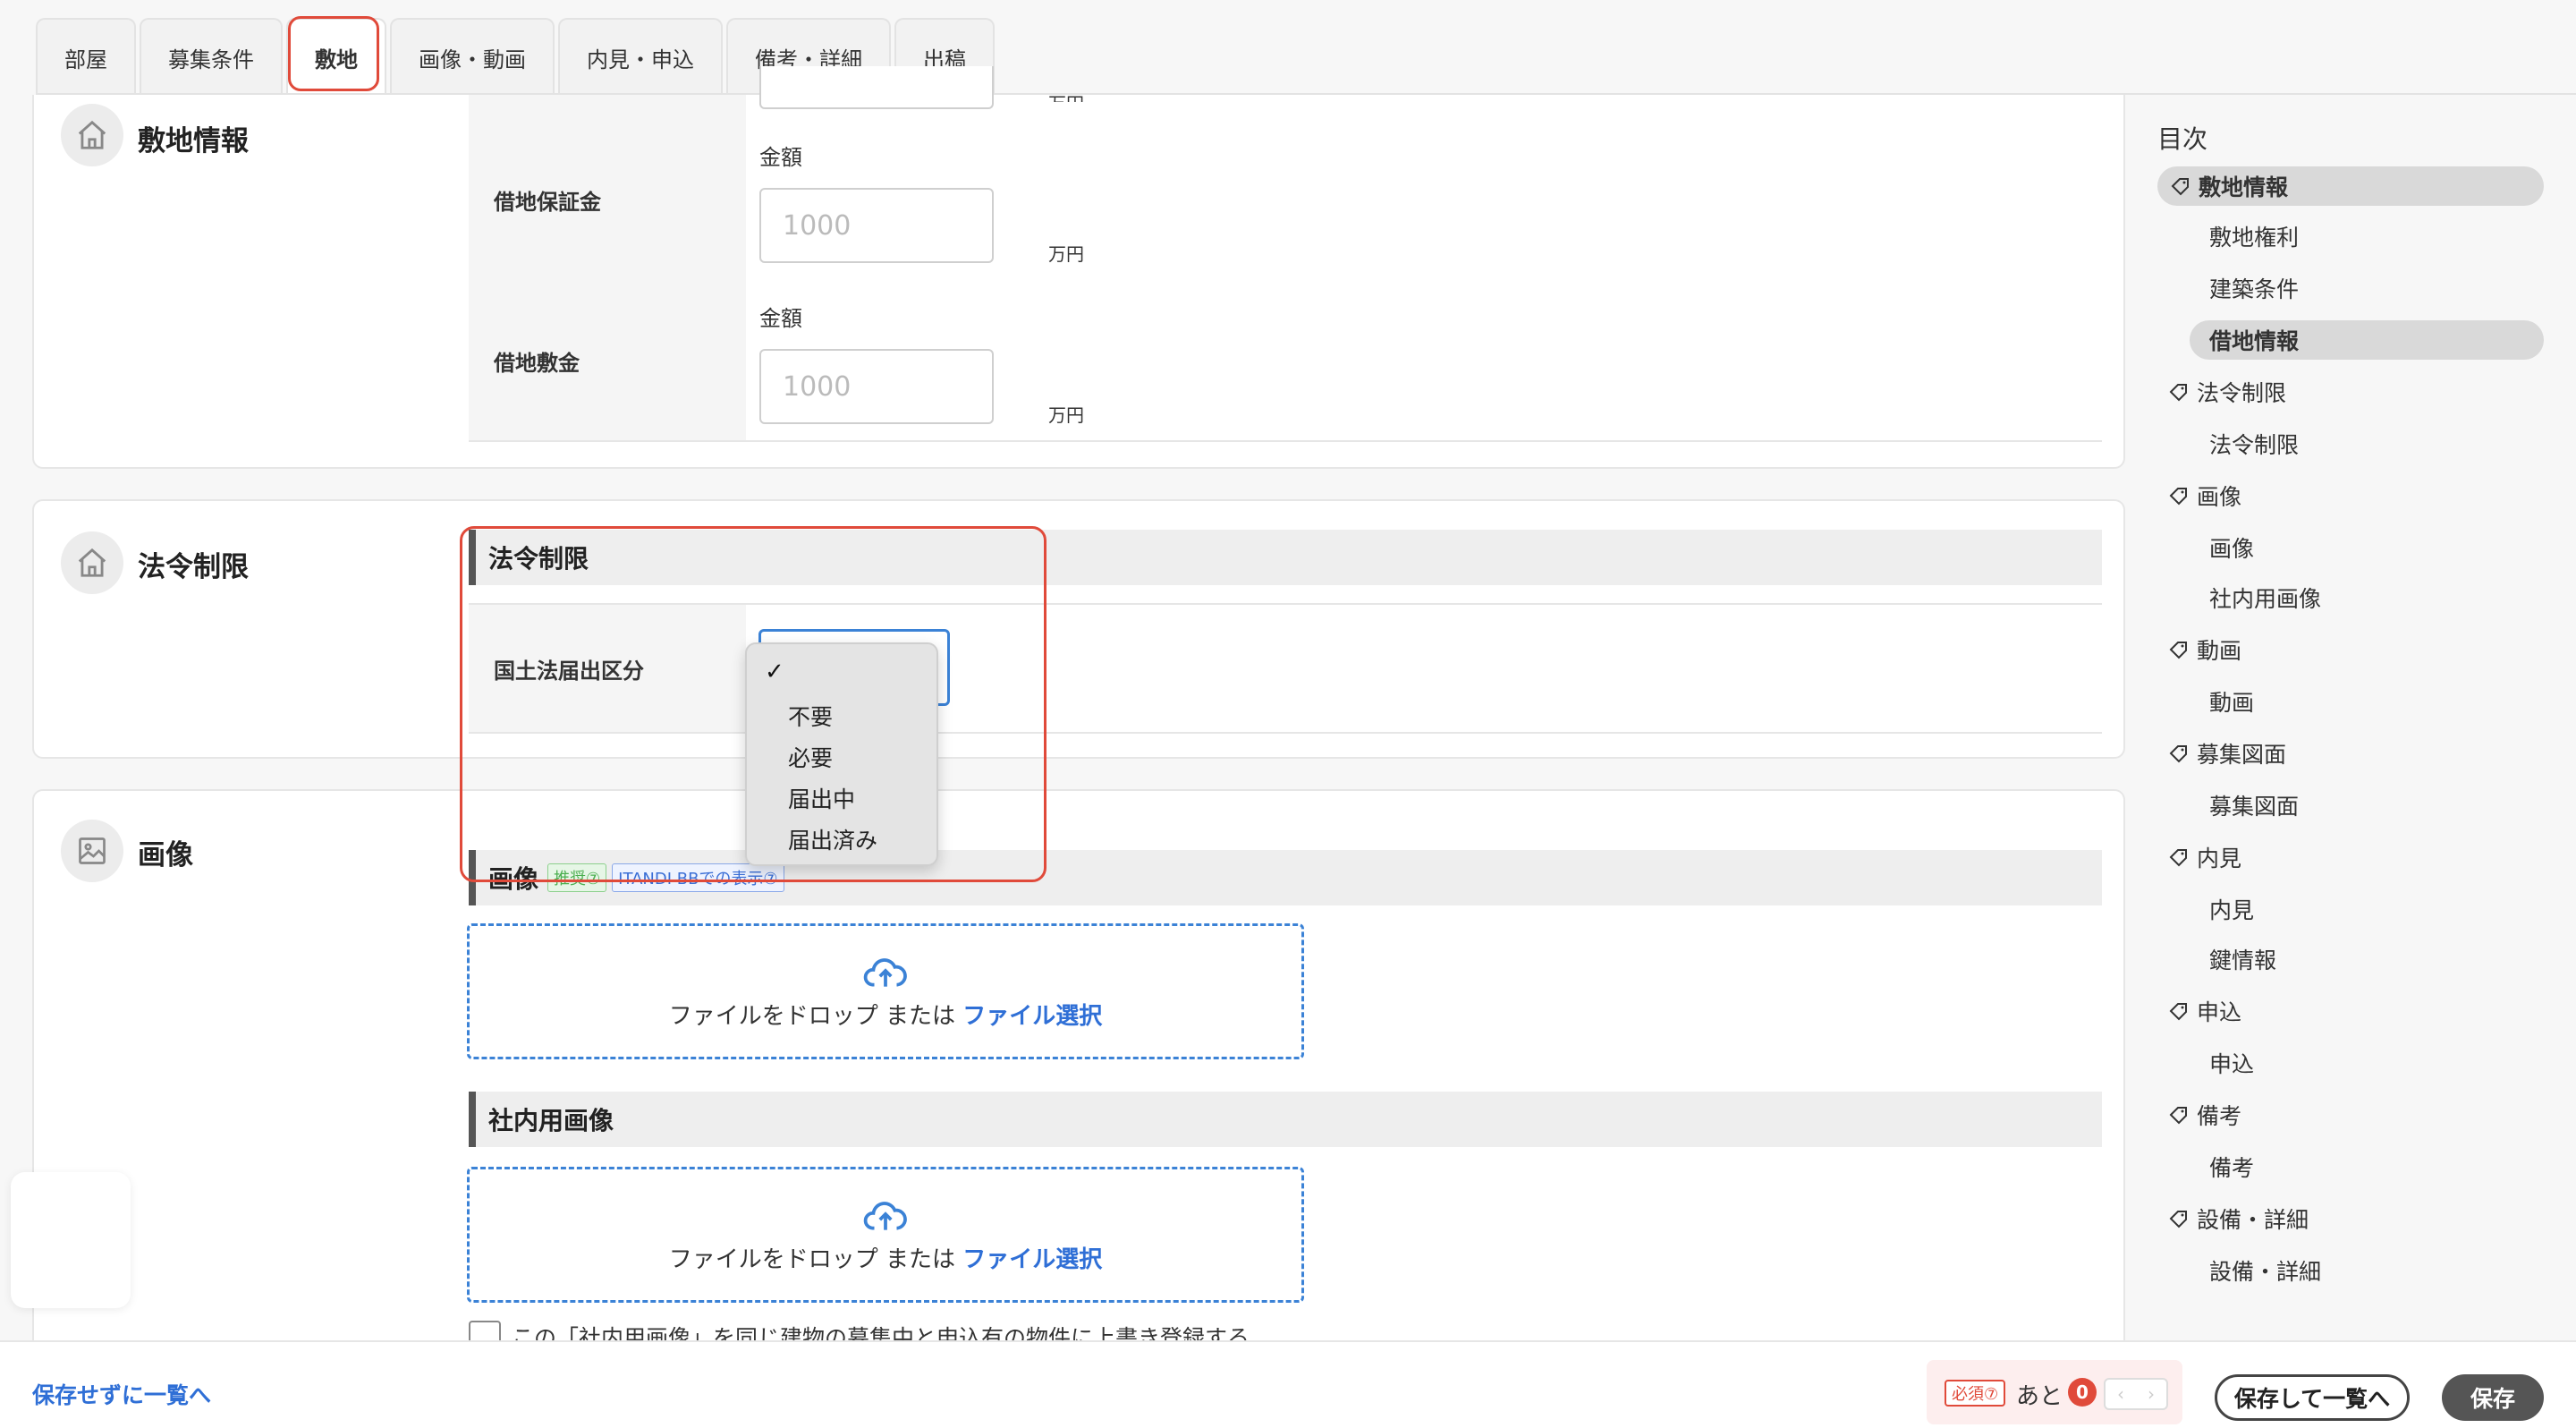 This screenshot has height=1428, width=2576. I want to click on floating-panel, so click(71, 1240).